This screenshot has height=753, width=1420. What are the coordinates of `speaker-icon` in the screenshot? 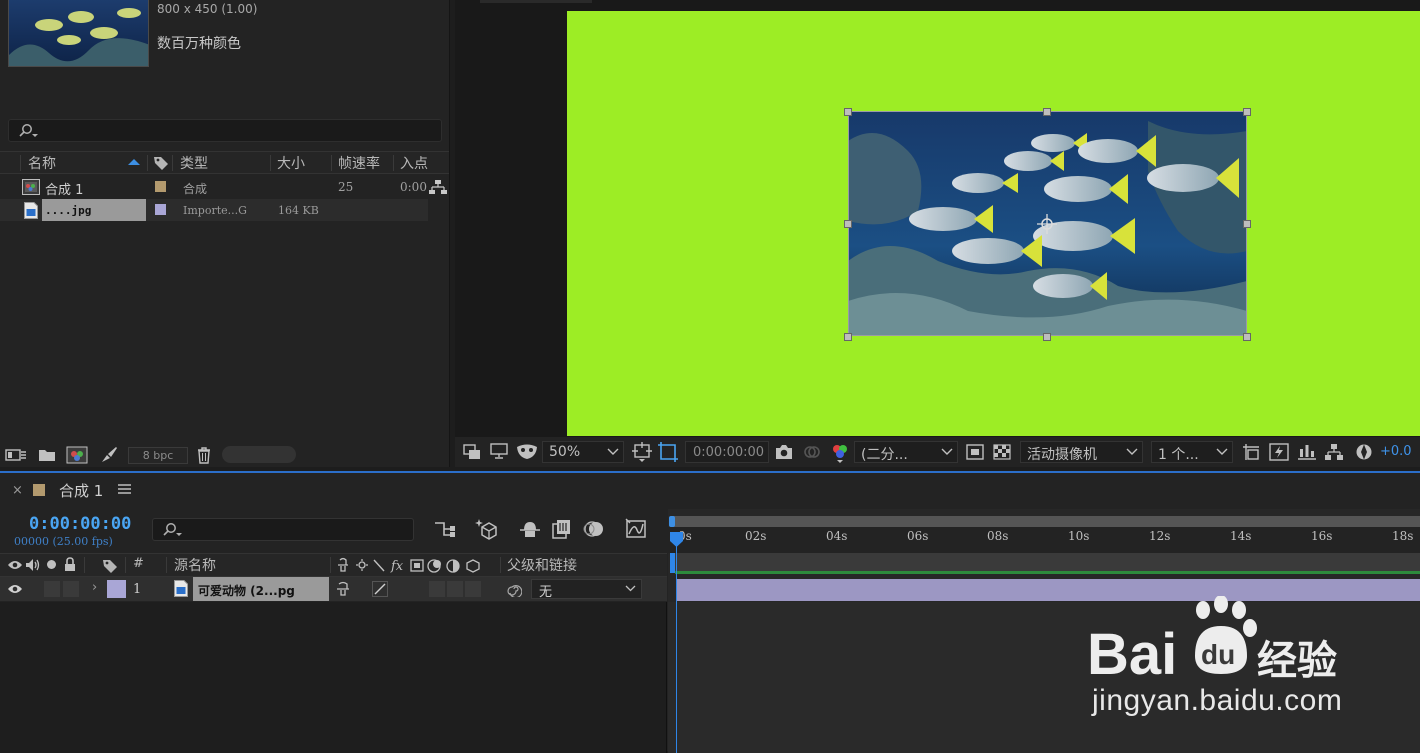 It's located at (33, 565).